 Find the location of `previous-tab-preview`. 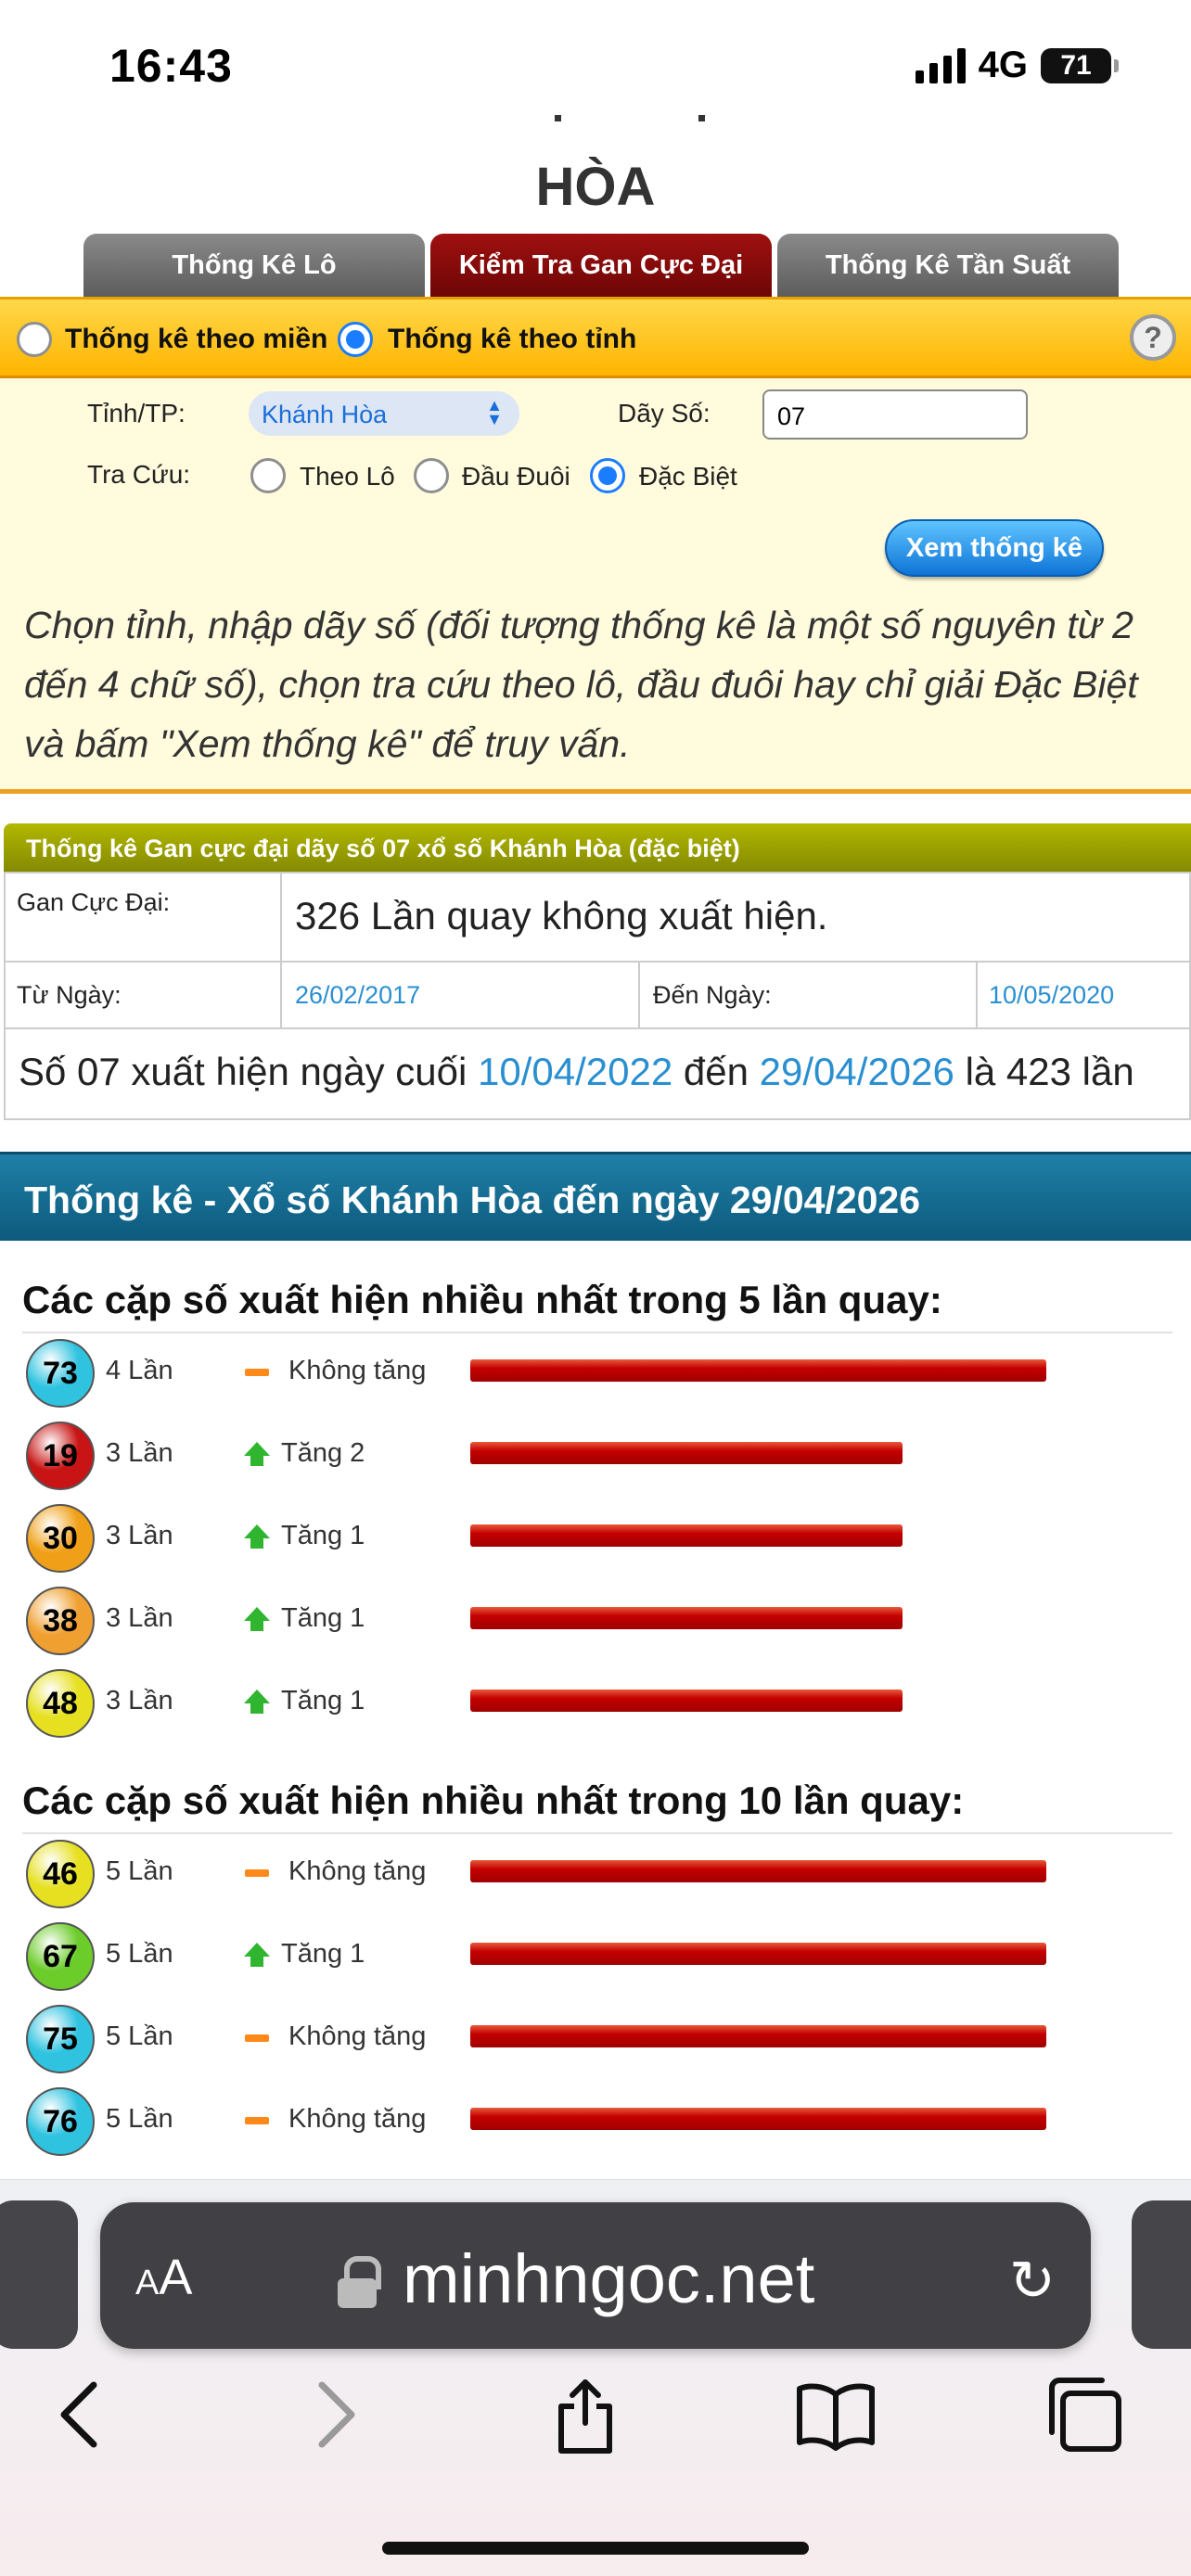

previous-tab-preview is located at coordinates (39, 2274).